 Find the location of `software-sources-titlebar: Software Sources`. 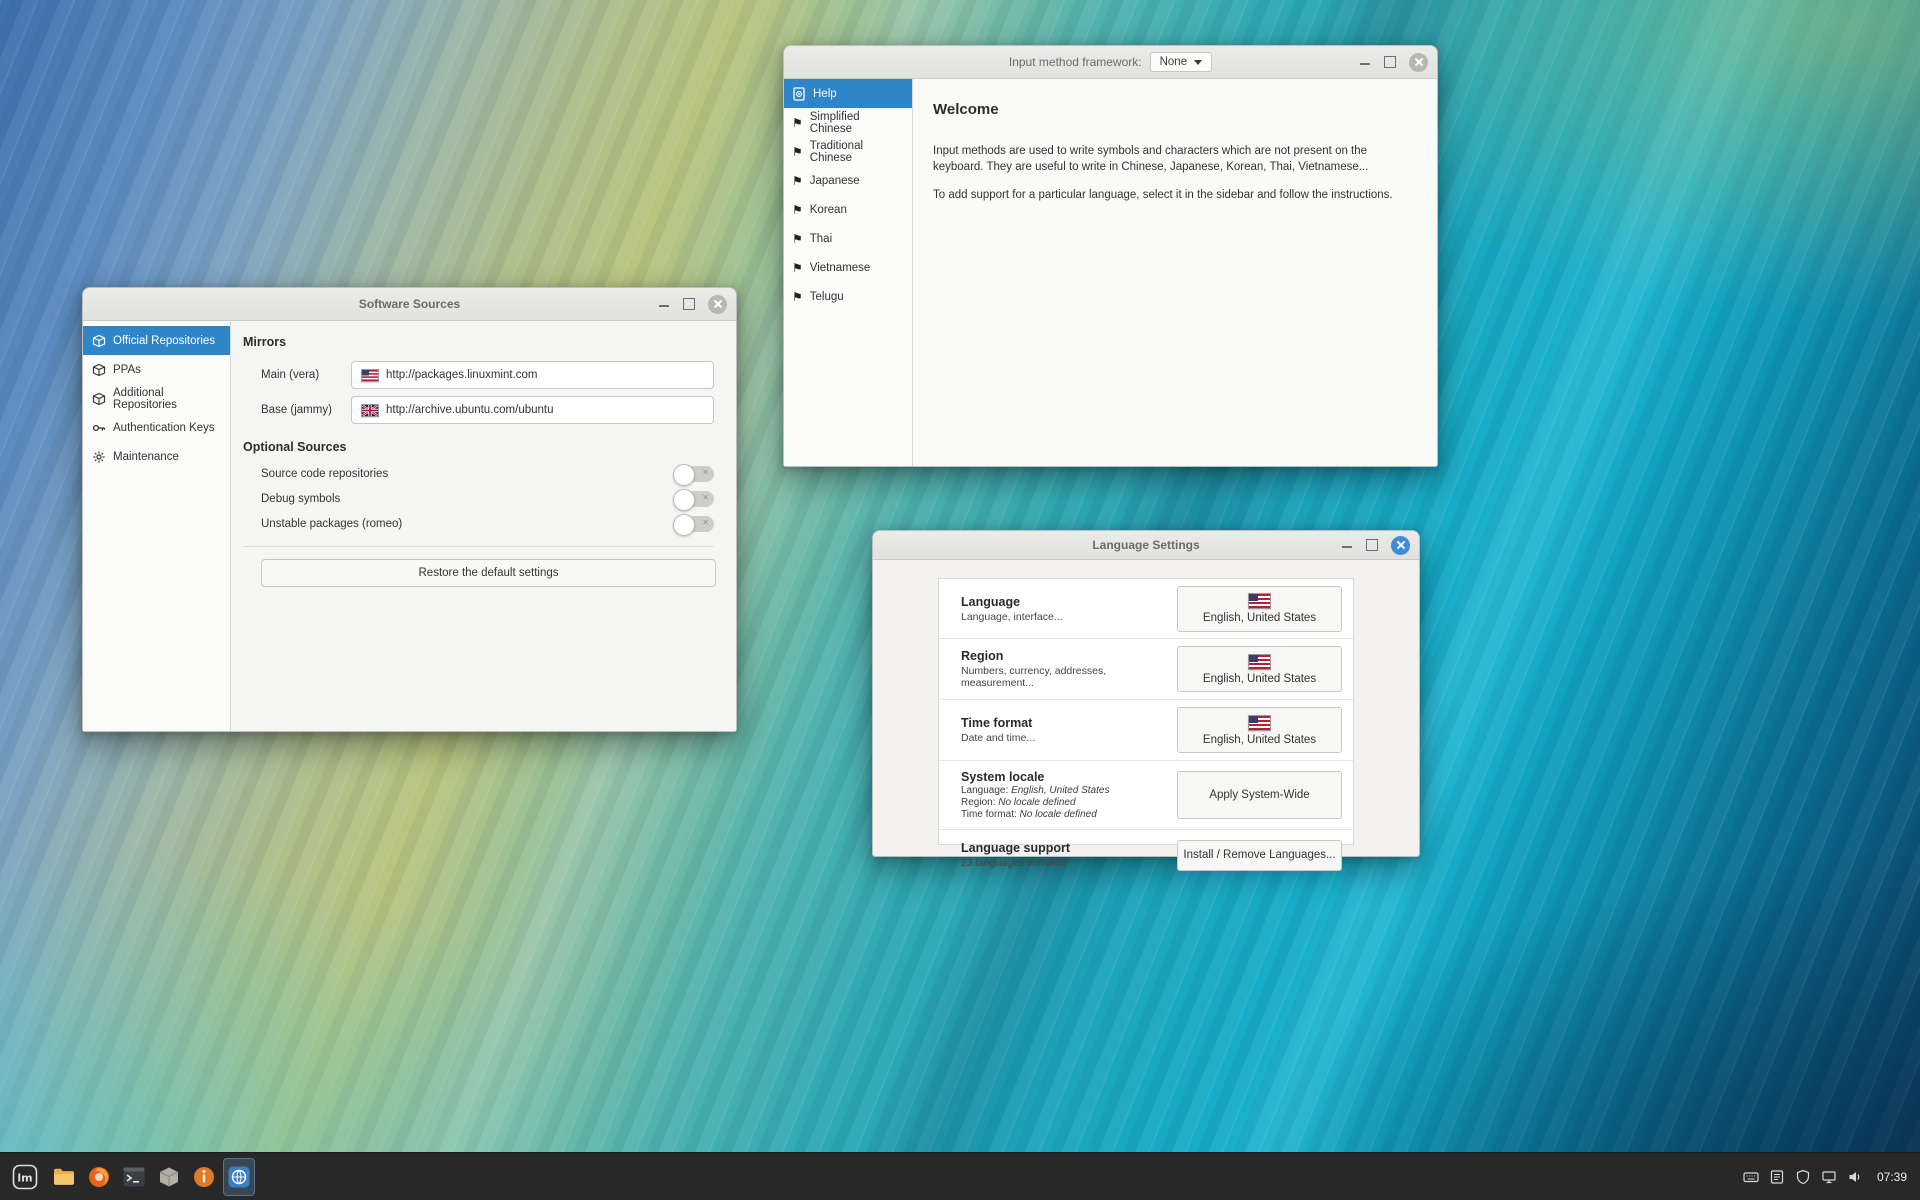

software-sources-titlebar: Software Sources is located at coordinates (409, 304).